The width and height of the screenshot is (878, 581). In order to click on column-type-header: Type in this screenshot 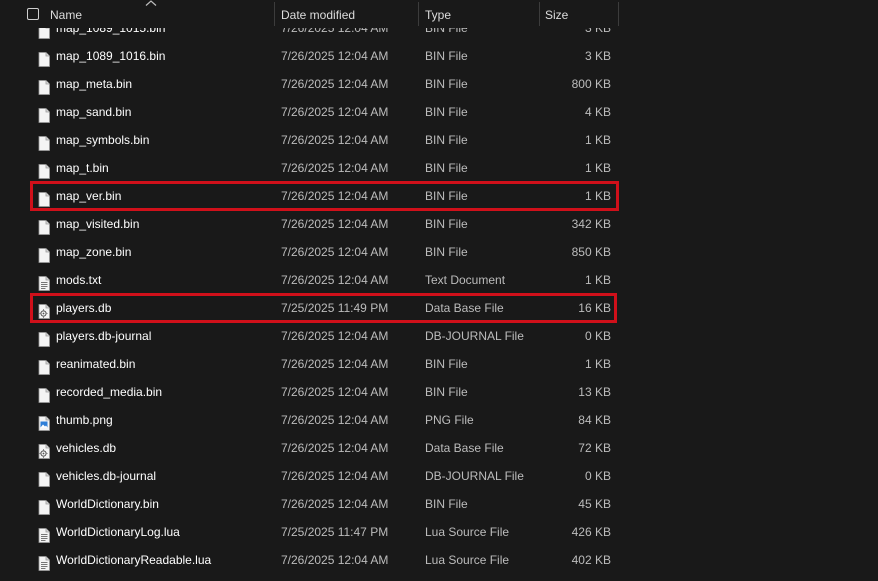, I will do `click(438, 14)`.